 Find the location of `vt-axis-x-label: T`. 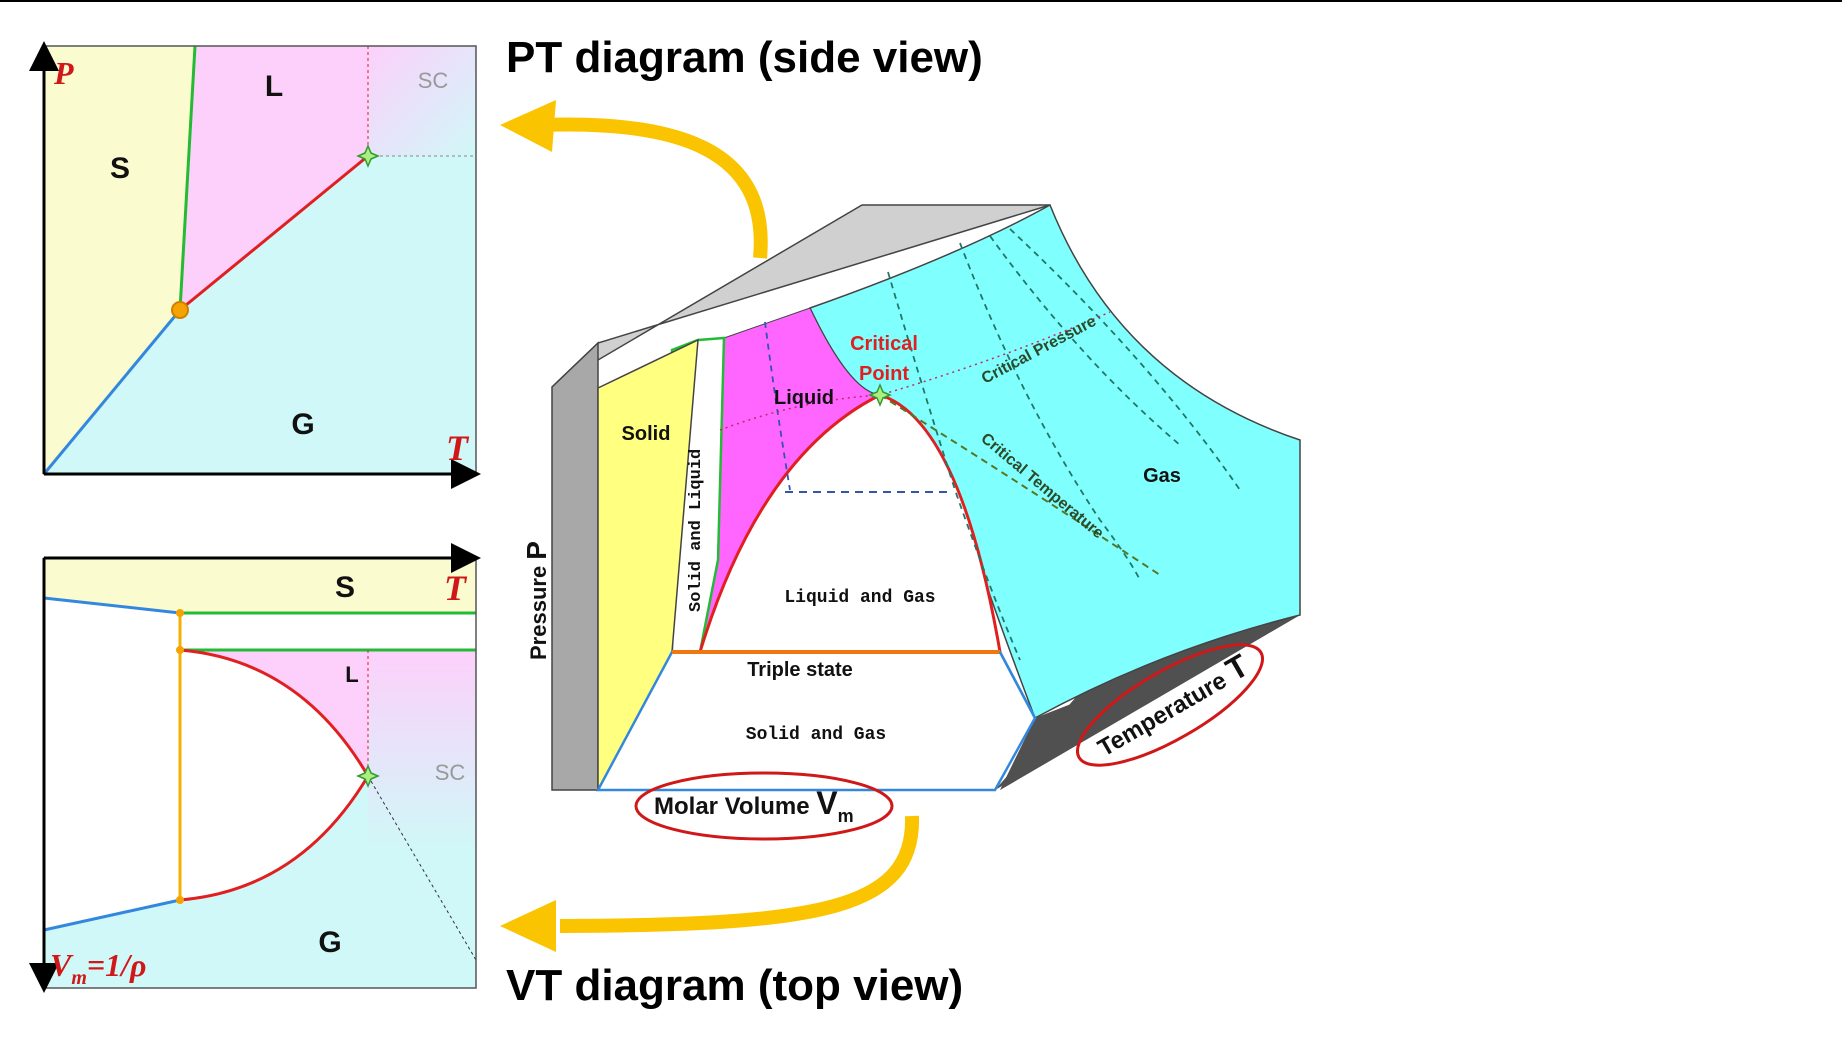

vt-axis-x-label: T is located at coordinates (456, 588).